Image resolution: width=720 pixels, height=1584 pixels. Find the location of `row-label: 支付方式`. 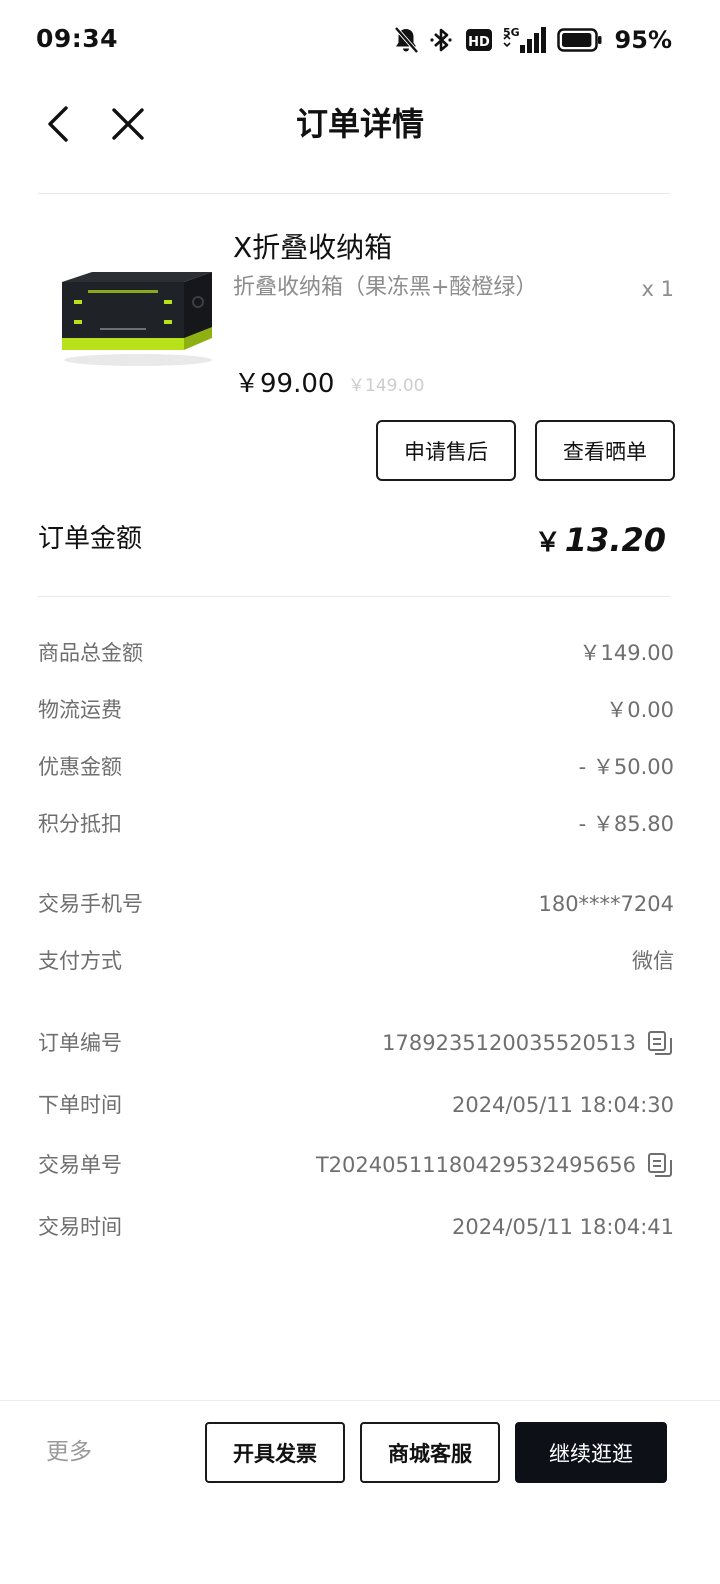

row-label: 支付方式 is located at coordinates (80, 961).